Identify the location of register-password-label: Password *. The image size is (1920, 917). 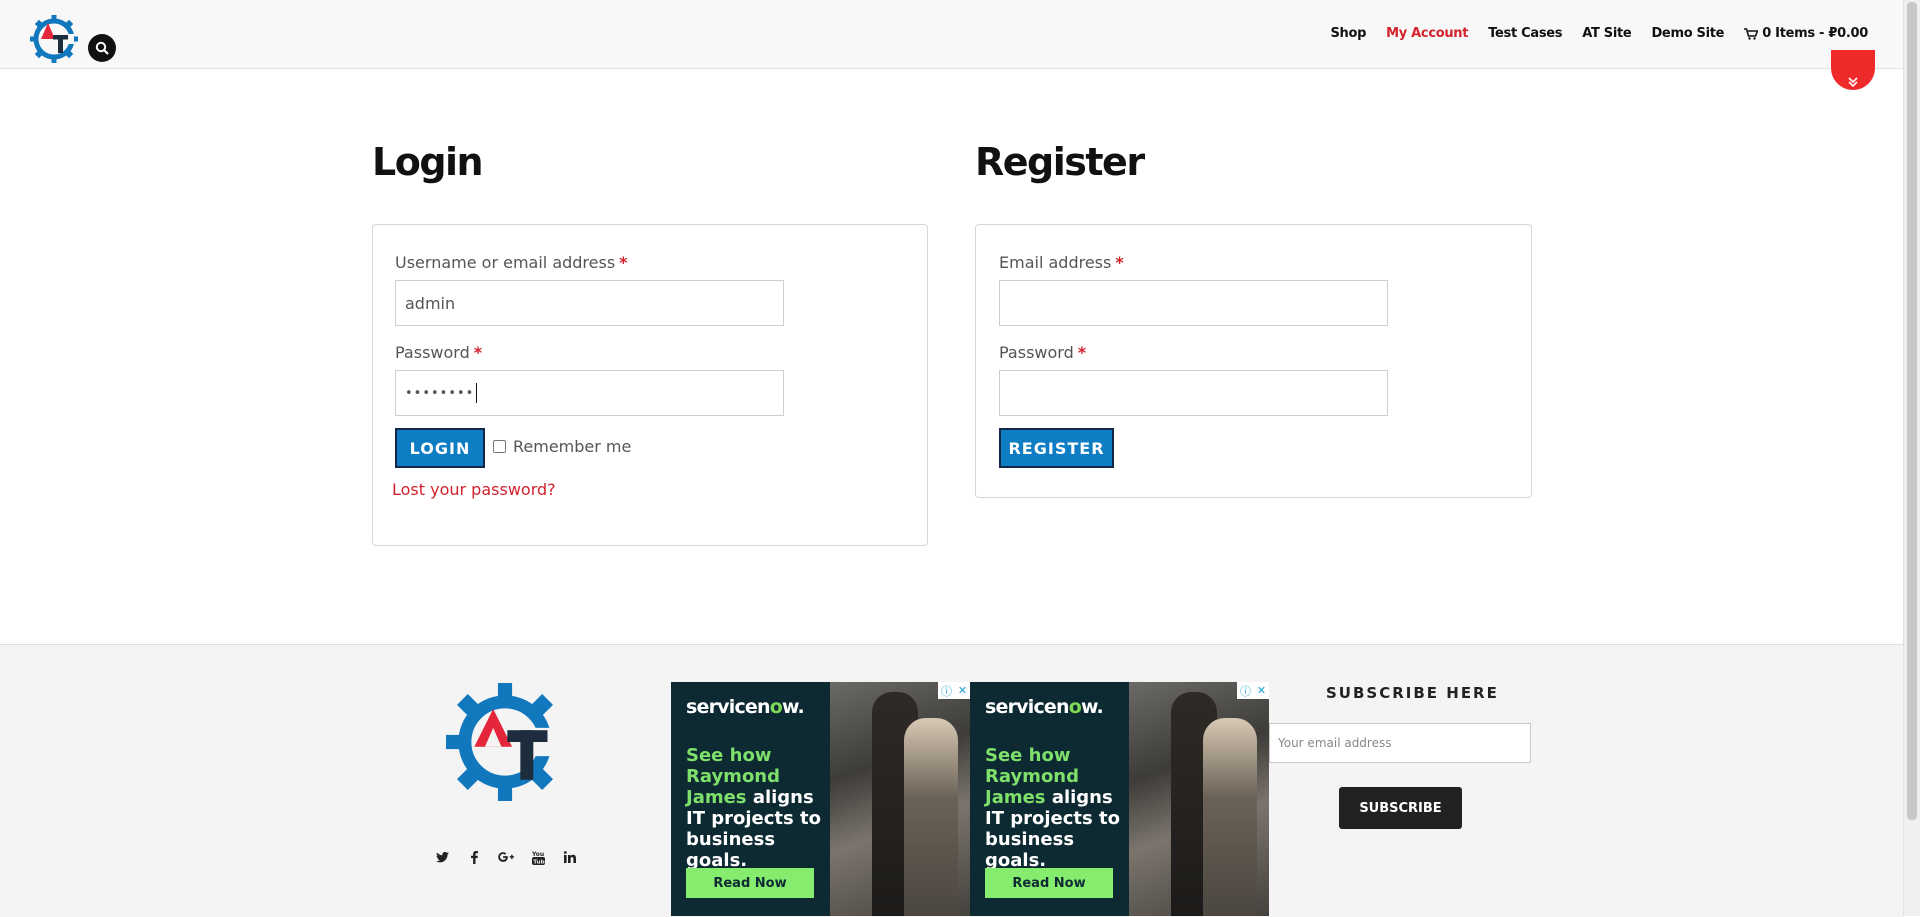
(1042, 352).